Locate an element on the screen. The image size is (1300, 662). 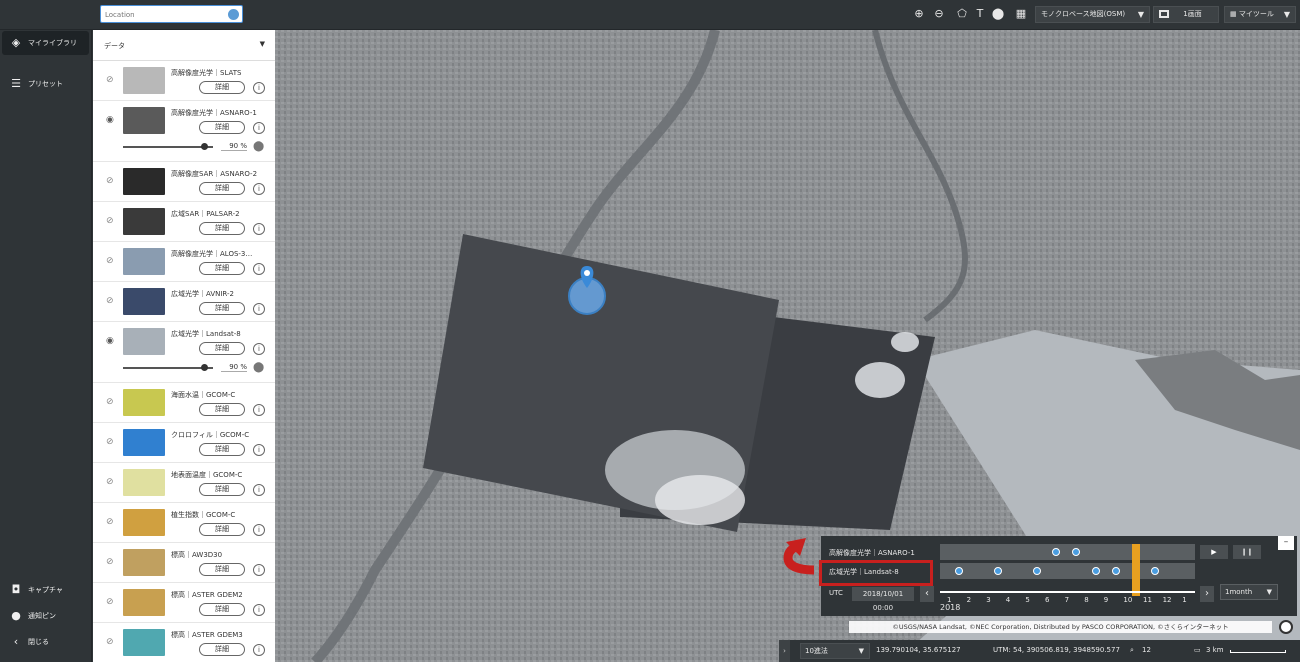
timeline-next-button: › is located at coordinates (1207, 594).